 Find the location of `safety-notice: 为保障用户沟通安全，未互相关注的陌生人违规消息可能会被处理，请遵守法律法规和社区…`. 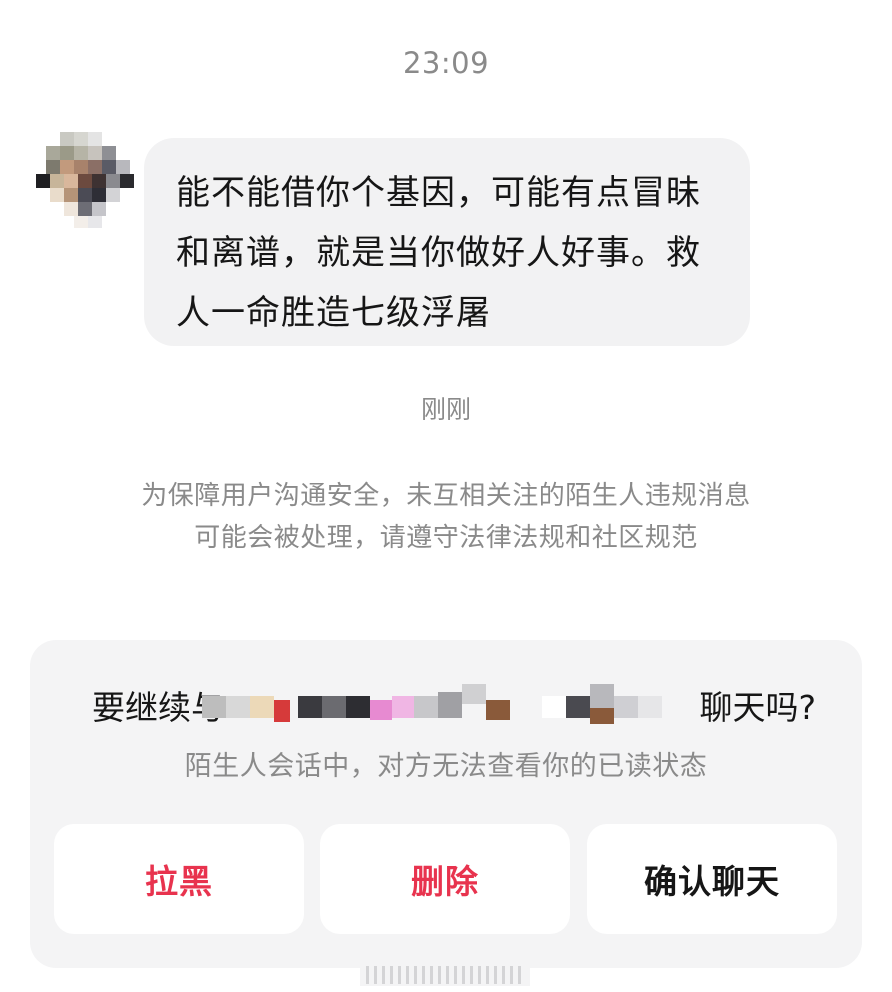

safety-notice: 为保障用户沟通安全，未互相关注的陌生人违规消息可能会被处理，请遵守法律法规和社区… is located at coordinates (446, 517).